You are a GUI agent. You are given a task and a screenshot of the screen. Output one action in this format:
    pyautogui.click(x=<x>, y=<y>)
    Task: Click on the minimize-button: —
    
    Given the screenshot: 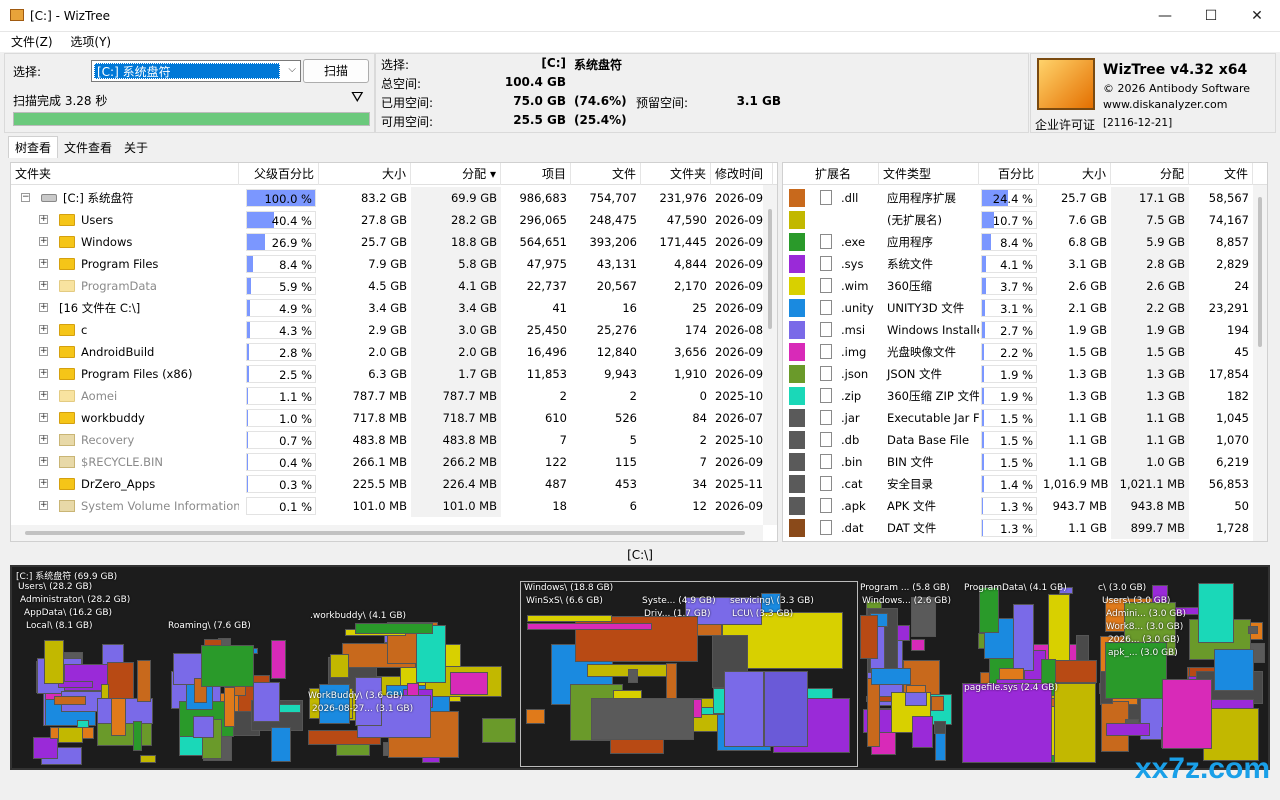 What is the action you would take?
    pyautogui.click(x=1165, y=16)
    